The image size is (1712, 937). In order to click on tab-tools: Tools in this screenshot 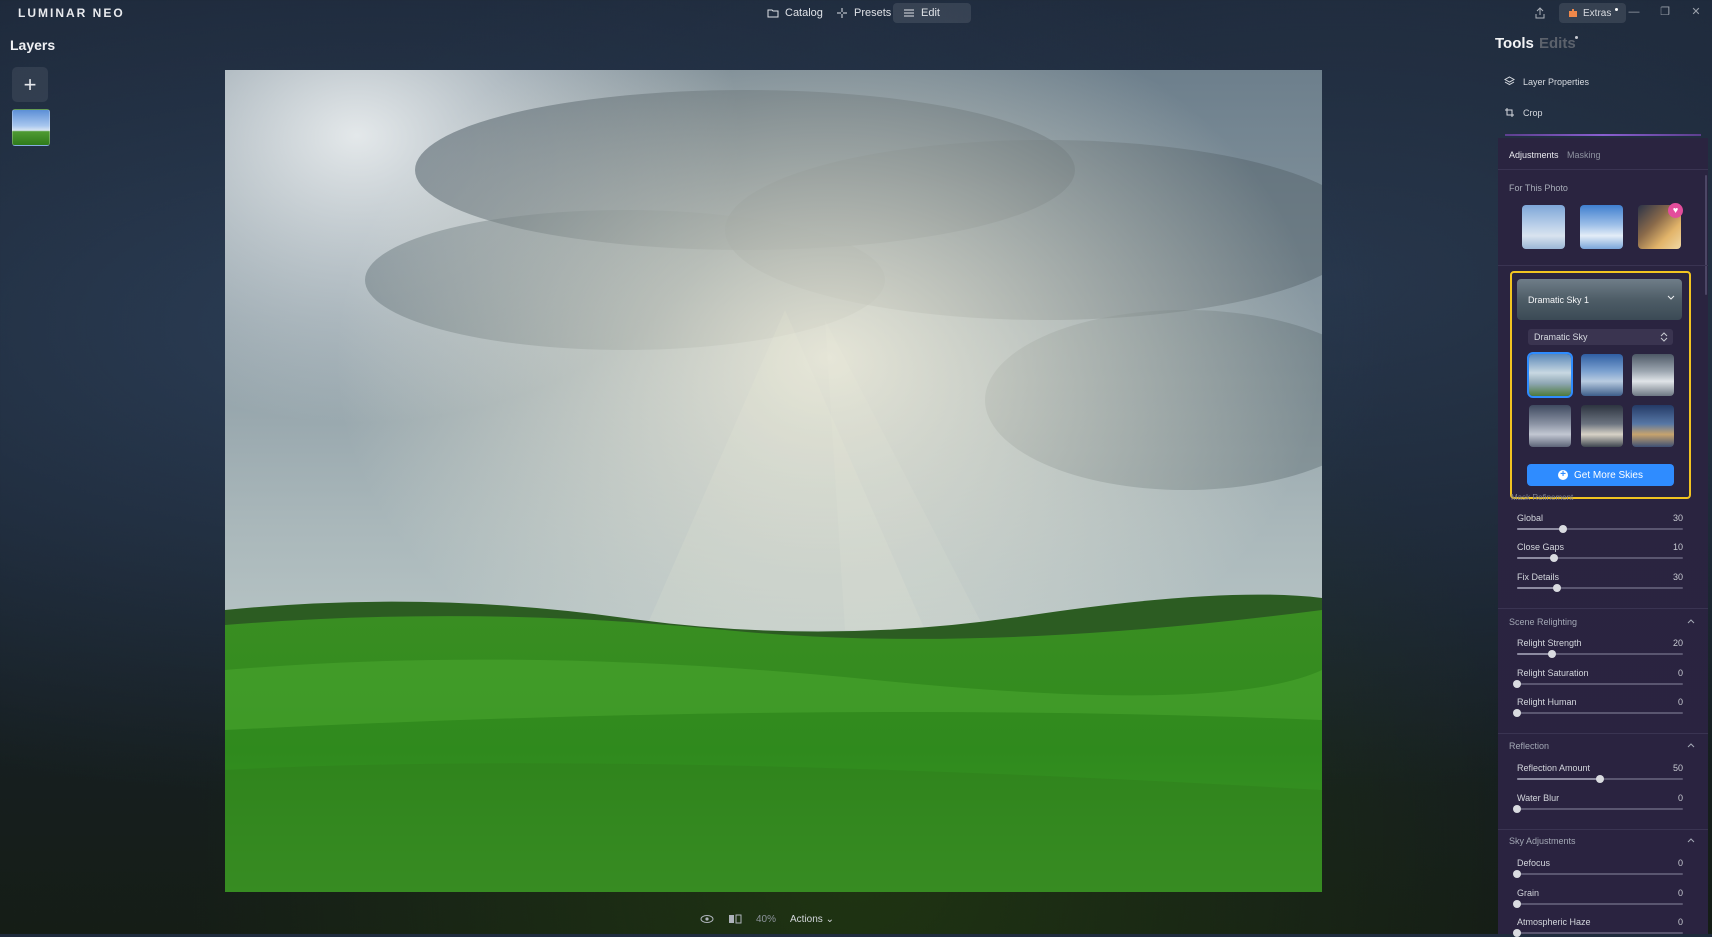, I will do `click(1514, 43)`.